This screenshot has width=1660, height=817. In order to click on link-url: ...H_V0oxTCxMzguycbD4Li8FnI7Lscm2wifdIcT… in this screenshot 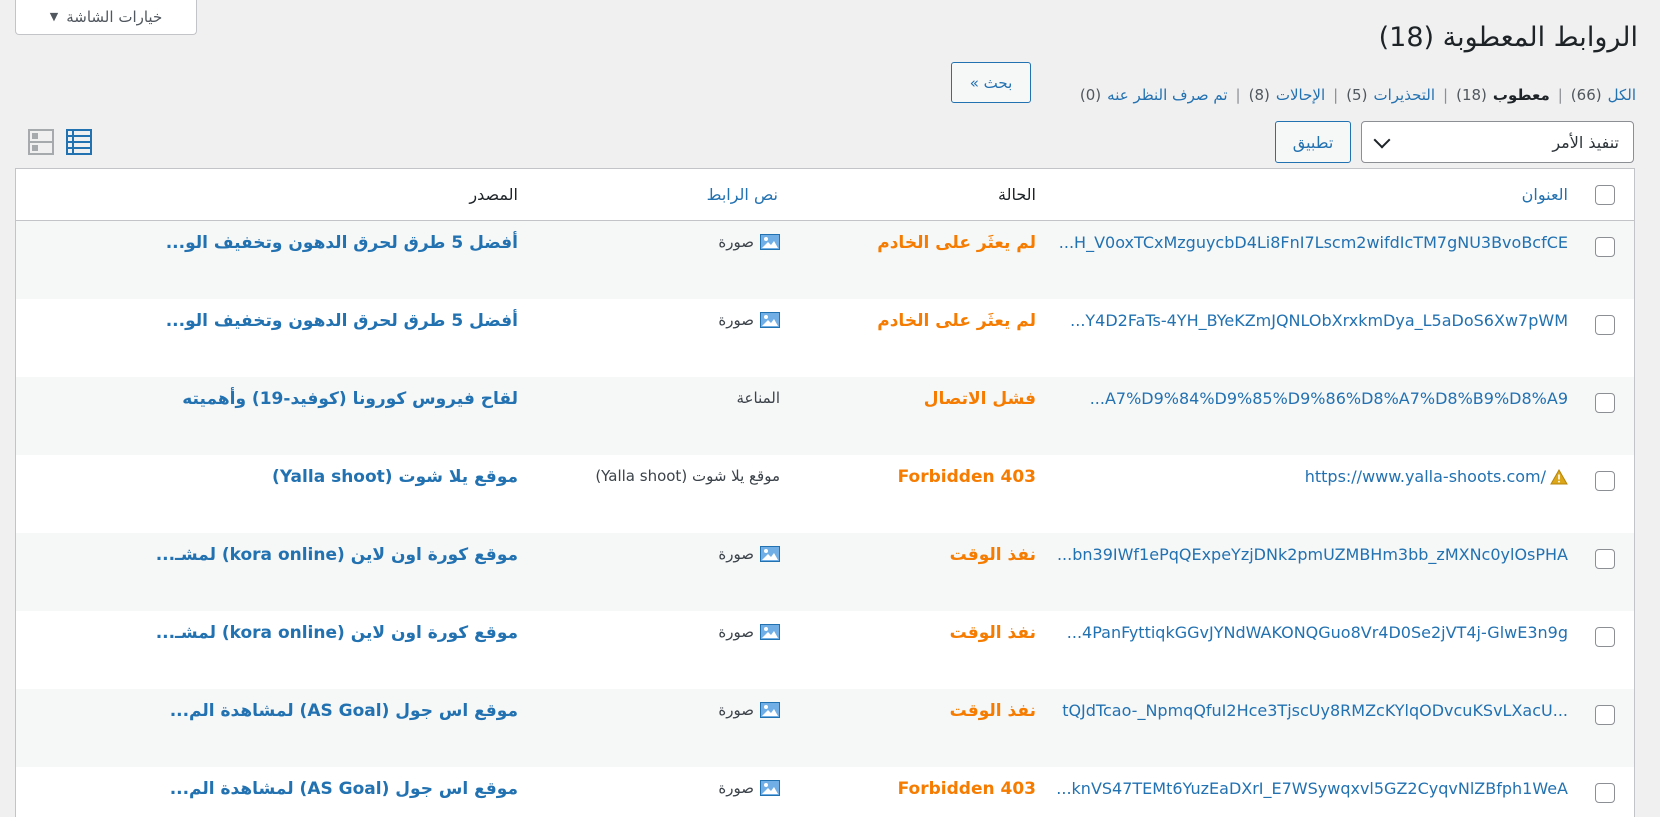, I will do `click(1313, 242)`.